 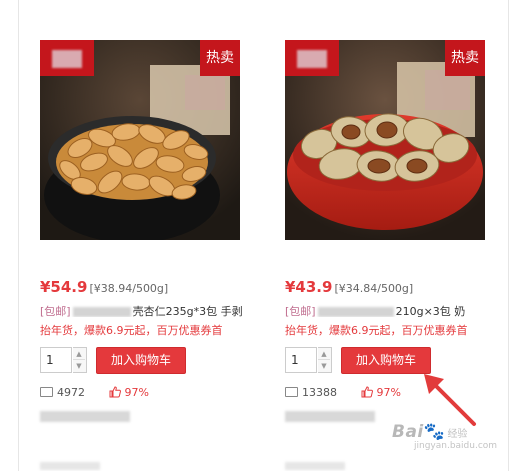 I want to click on watermark-url: jingyan.baidu.com, so click(x=456, y=446).